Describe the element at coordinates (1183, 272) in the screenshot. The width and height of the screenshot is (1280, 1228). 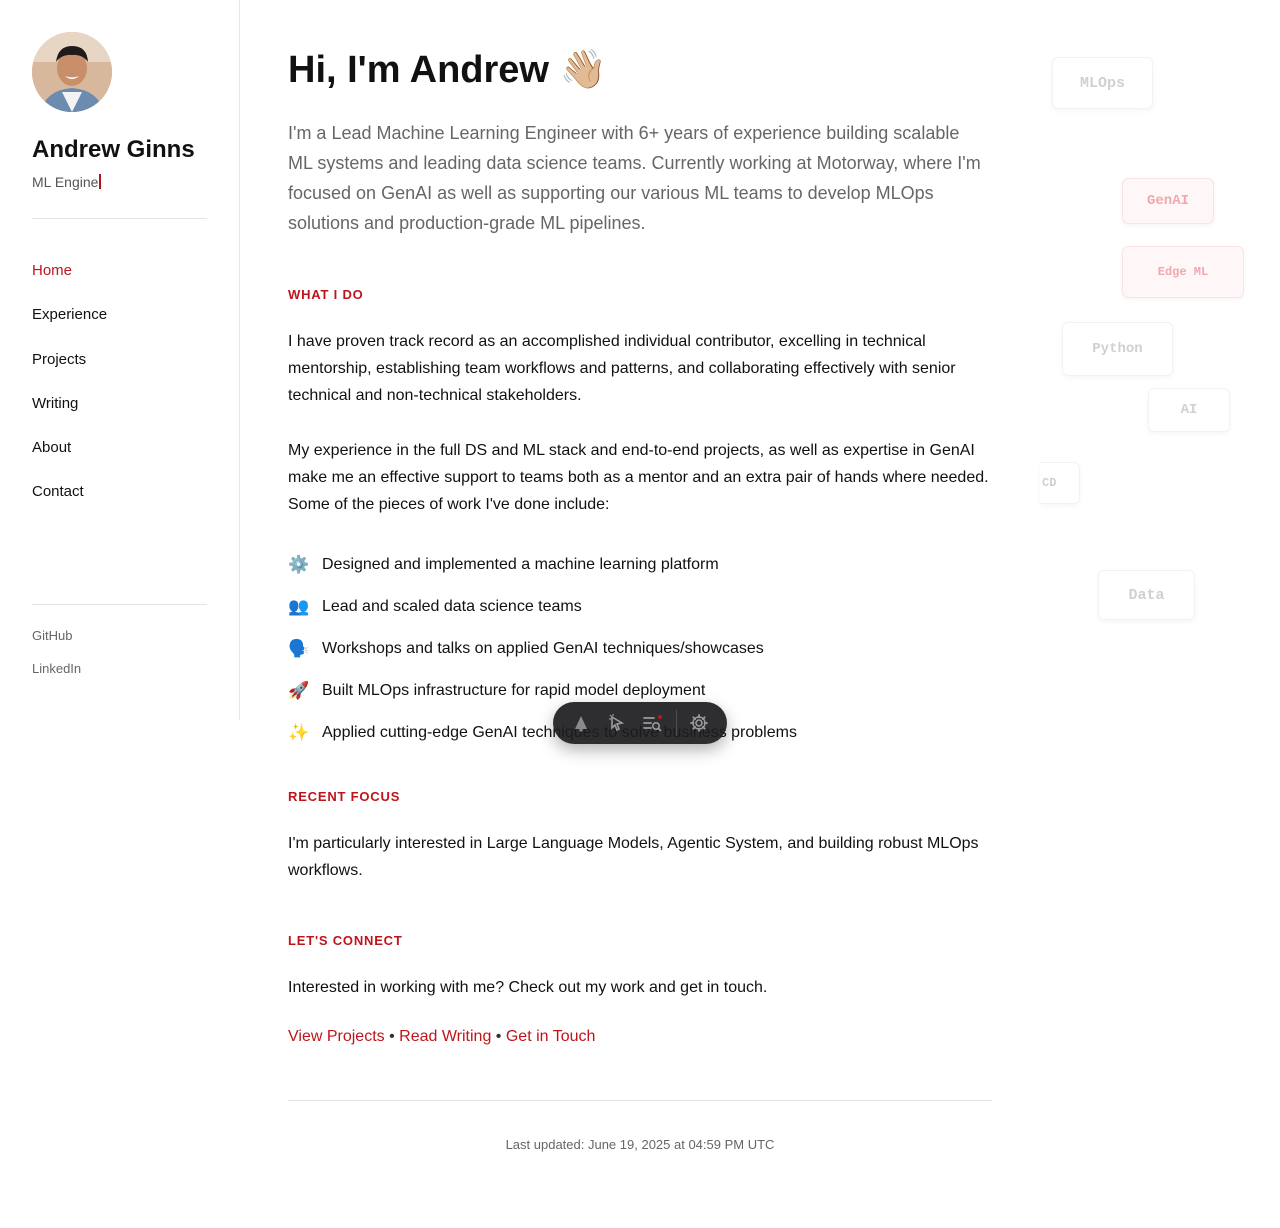
I see `floating-tag-edge-ml: Edge ML` at that location.